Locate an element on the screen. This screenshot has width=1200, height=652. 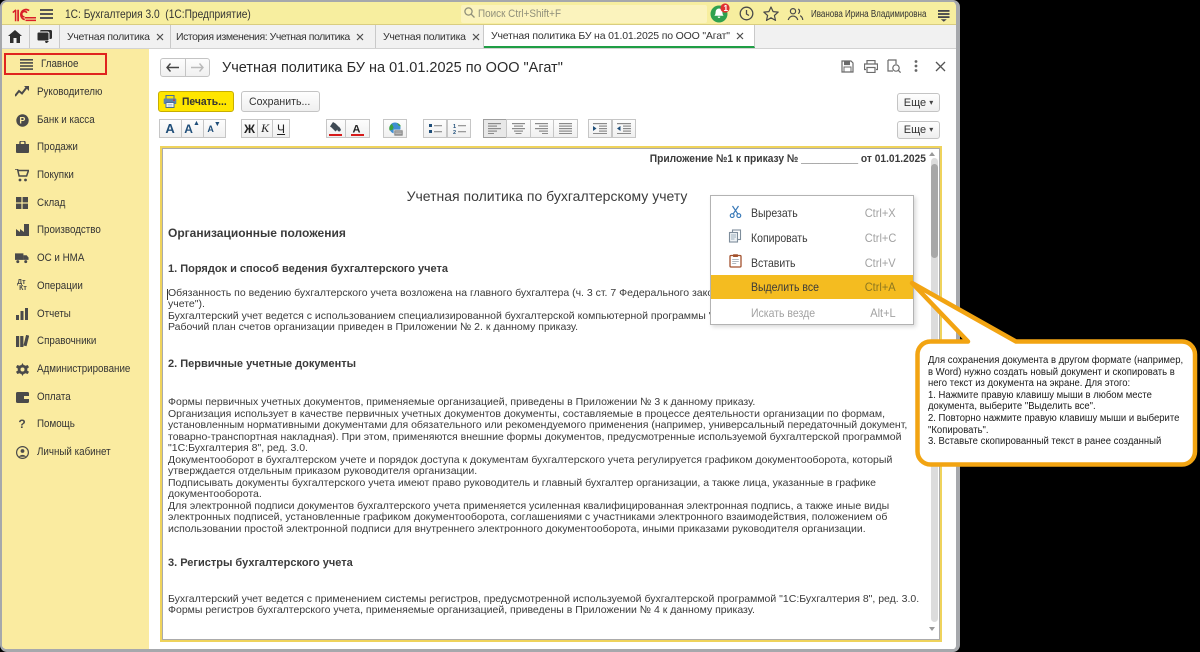
svg-text: А is located at coordinates (356, 129).